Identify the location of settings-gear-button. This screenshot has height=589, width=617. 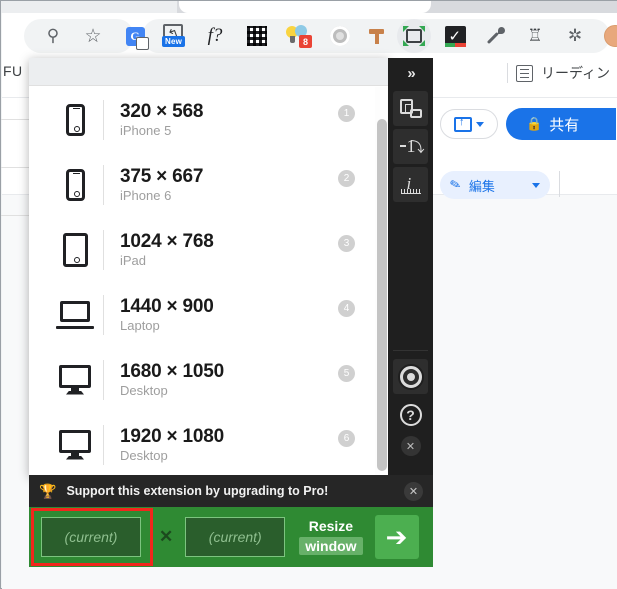
(410, 376).